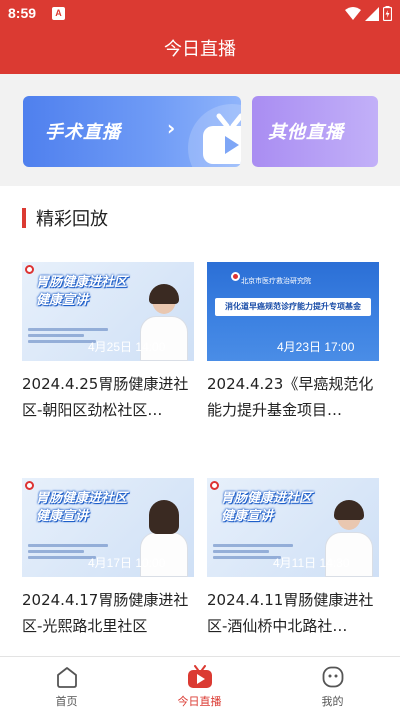 This screenshot has height=711, width=400. I want to click on profile-icon, so click(332, 677).